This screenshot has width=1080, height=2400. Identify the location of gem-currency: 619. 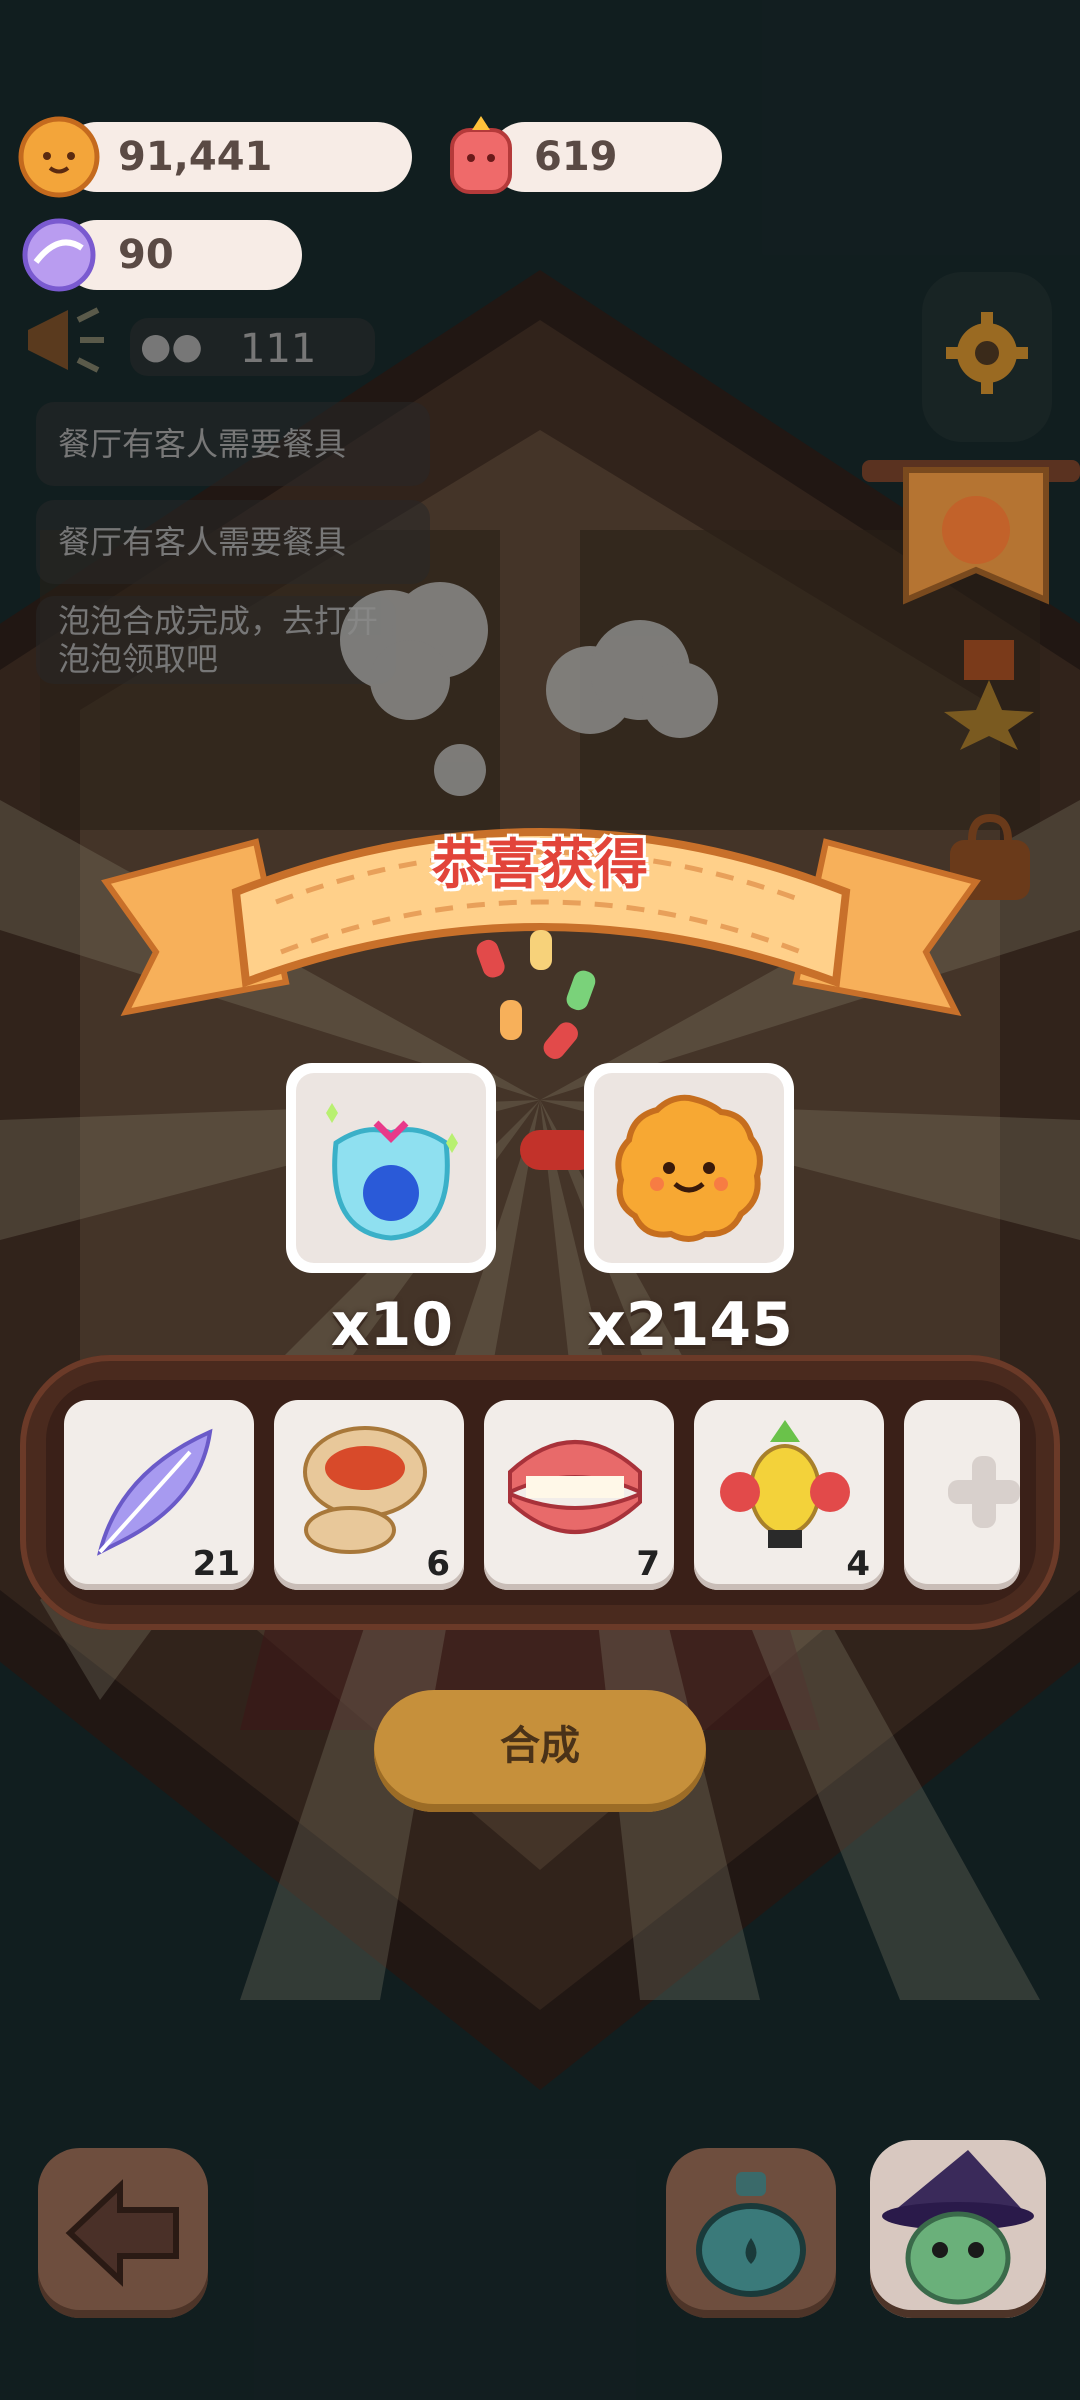
(606, 157).